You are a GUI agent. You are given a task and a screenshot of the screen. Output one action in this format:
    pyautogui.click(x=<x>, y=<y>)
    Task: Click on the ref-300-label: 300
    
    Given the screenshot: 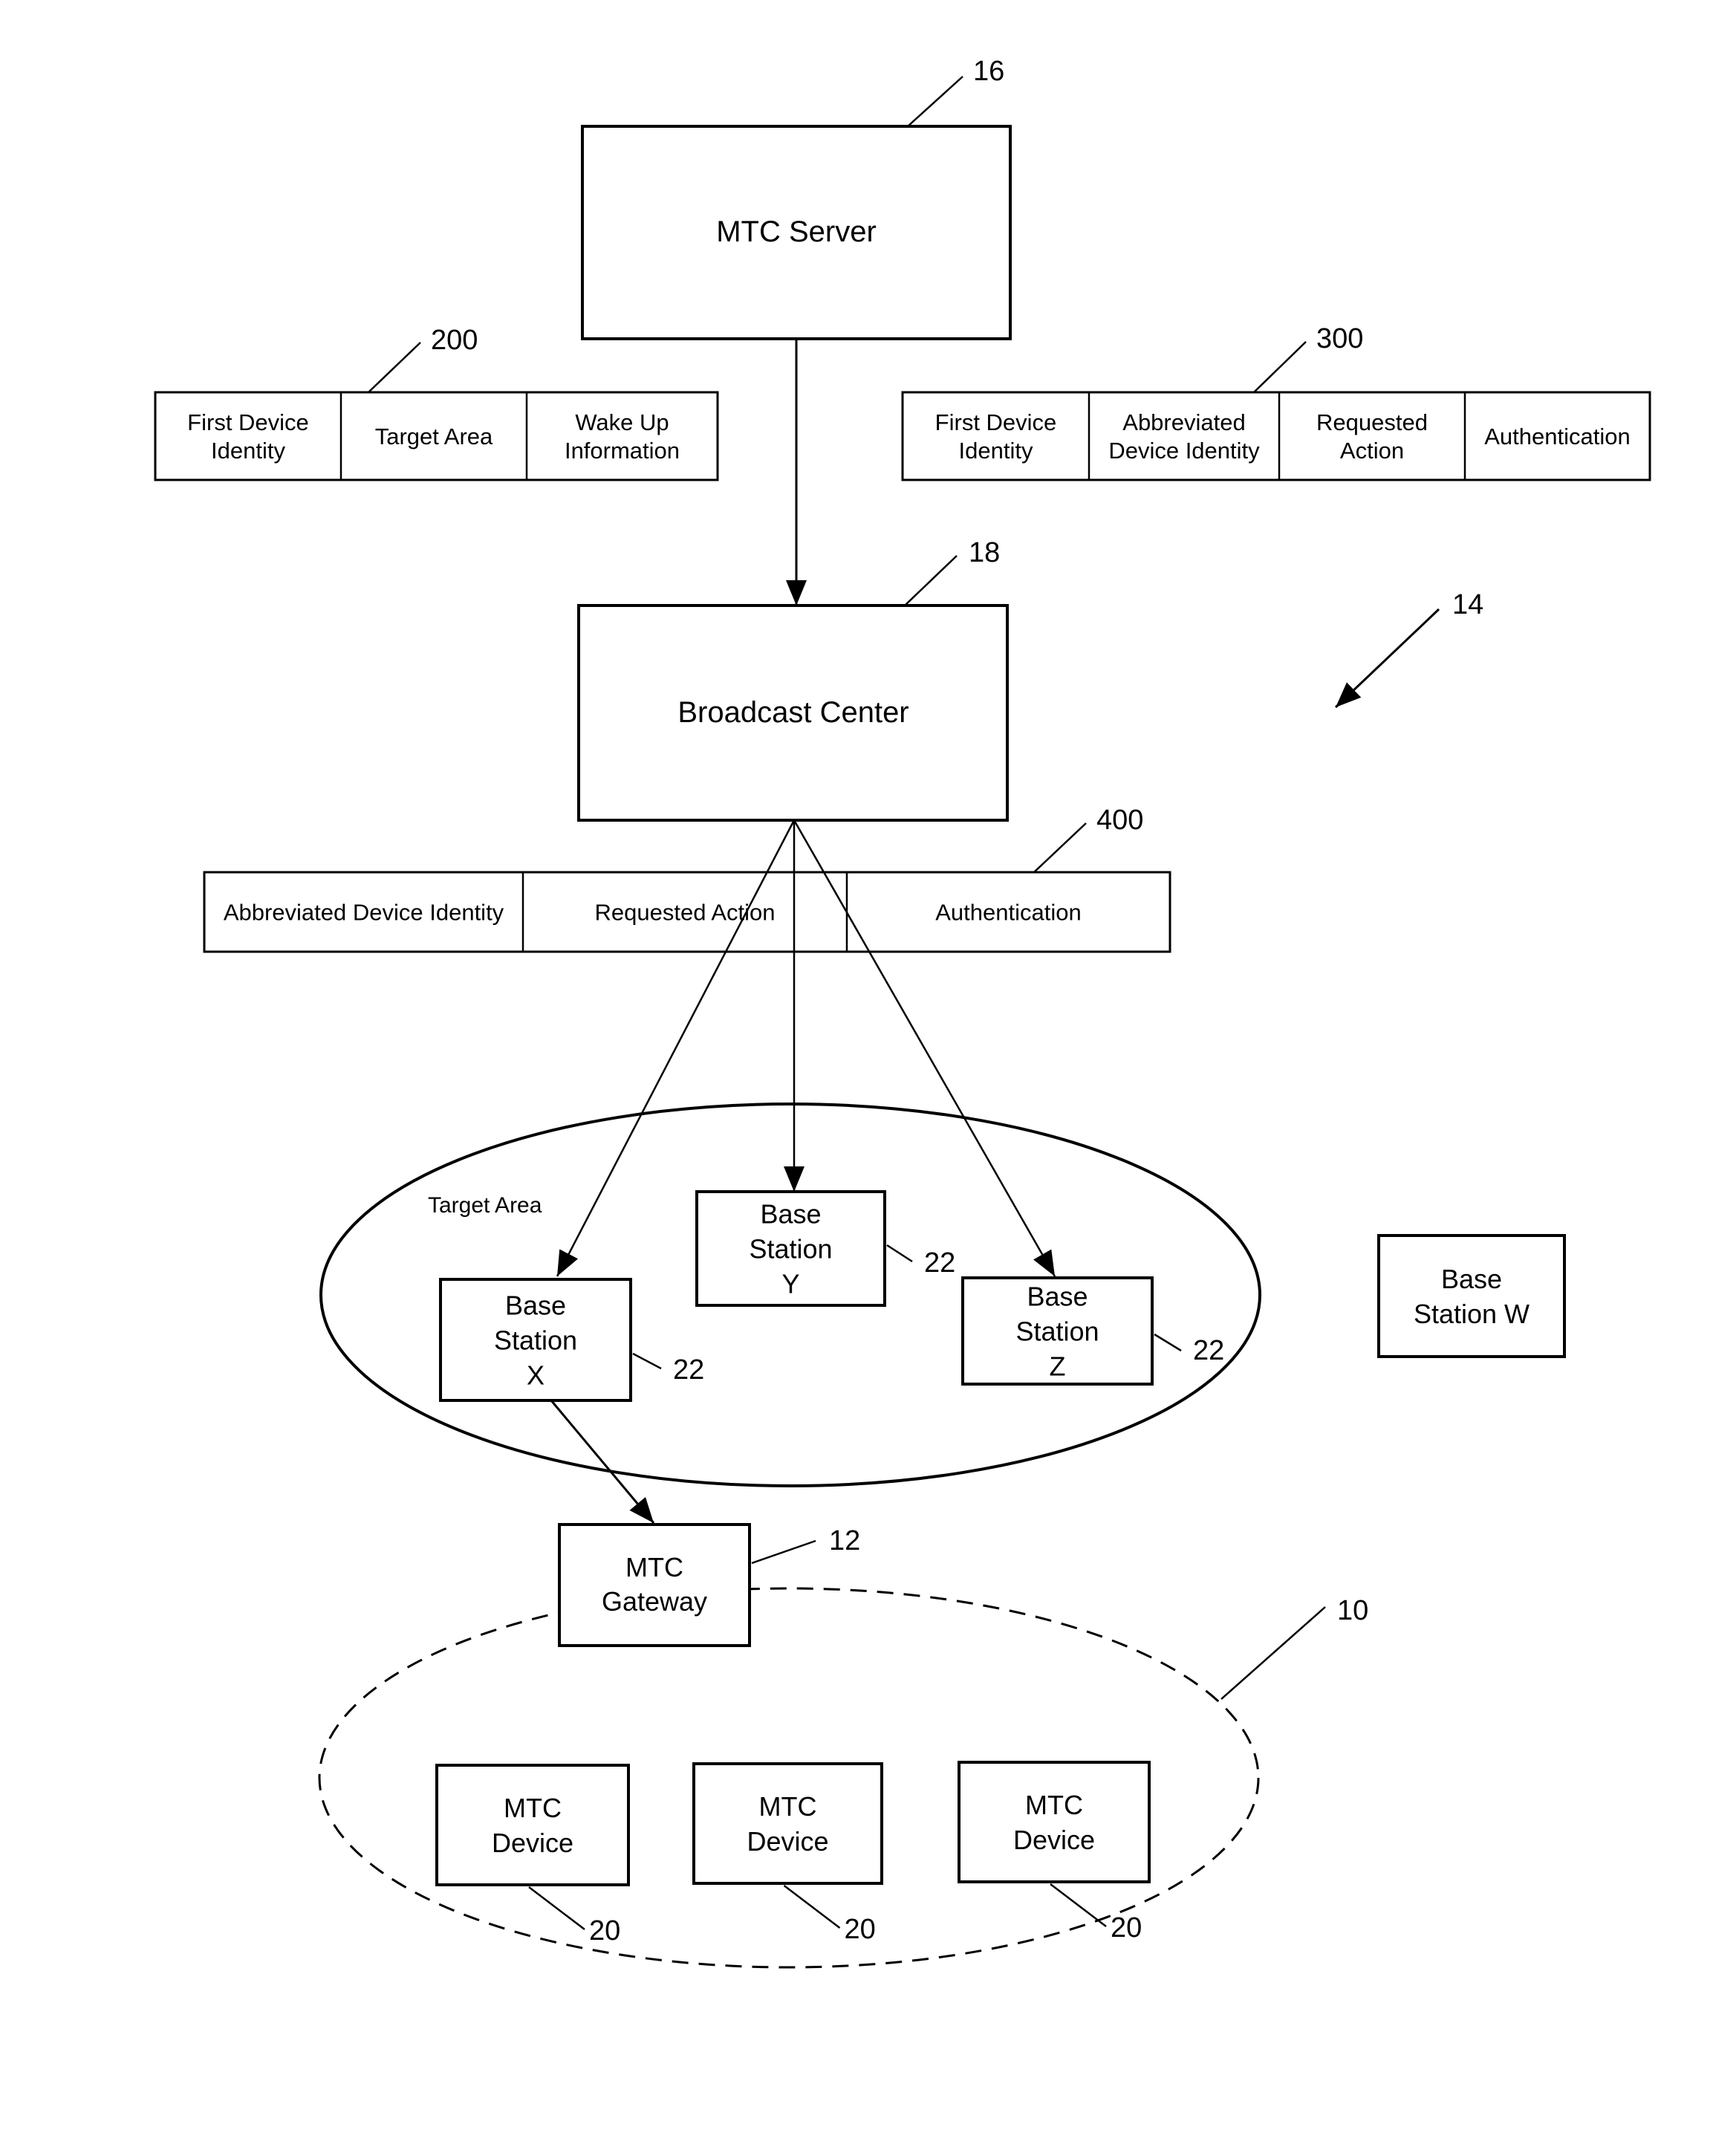 What is the action you would take?
    pyautogui.click(x=1339, y=338)
    